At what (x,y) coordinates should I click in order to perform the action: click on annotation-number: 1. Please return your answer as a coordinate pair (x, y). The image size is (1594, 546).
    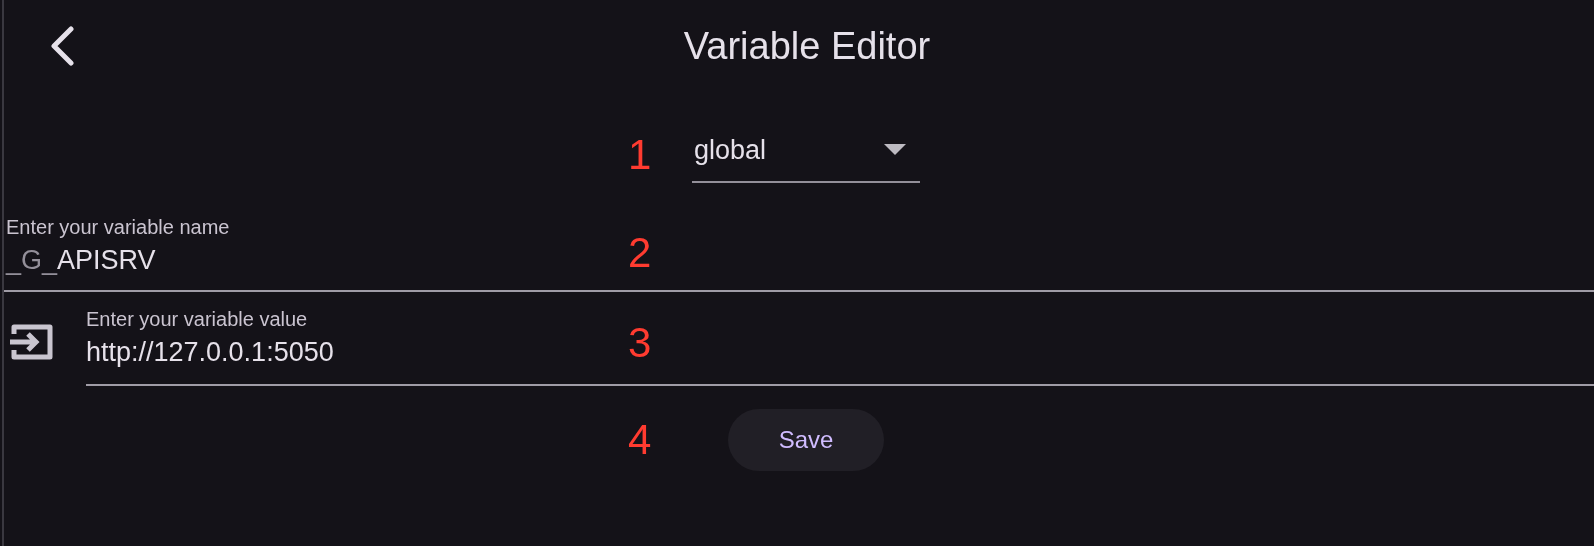
    Looking at the image, I should click on (640, 155).